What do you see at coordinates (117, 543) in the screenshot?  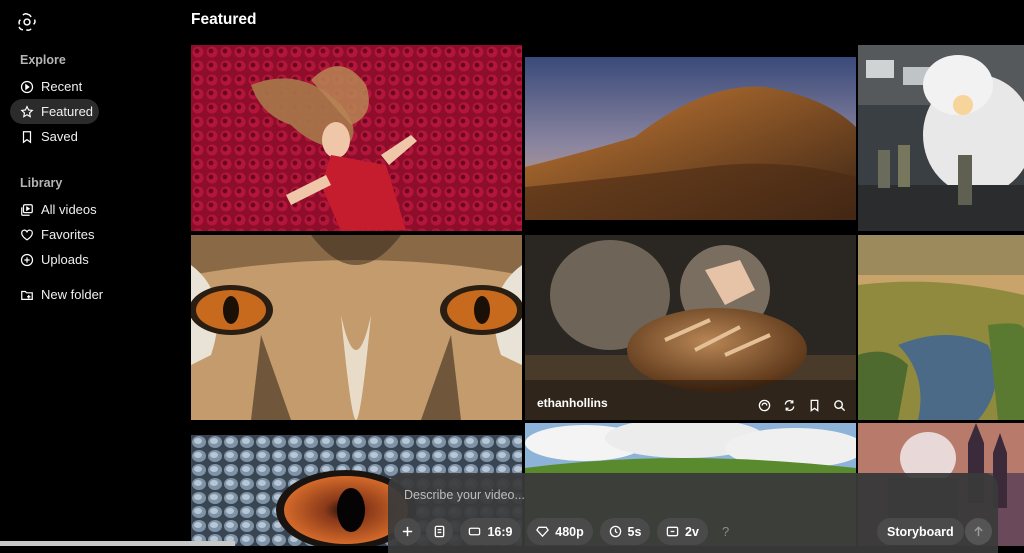 I see `horizontal-scrollbar` at bounding box center [117, 543].